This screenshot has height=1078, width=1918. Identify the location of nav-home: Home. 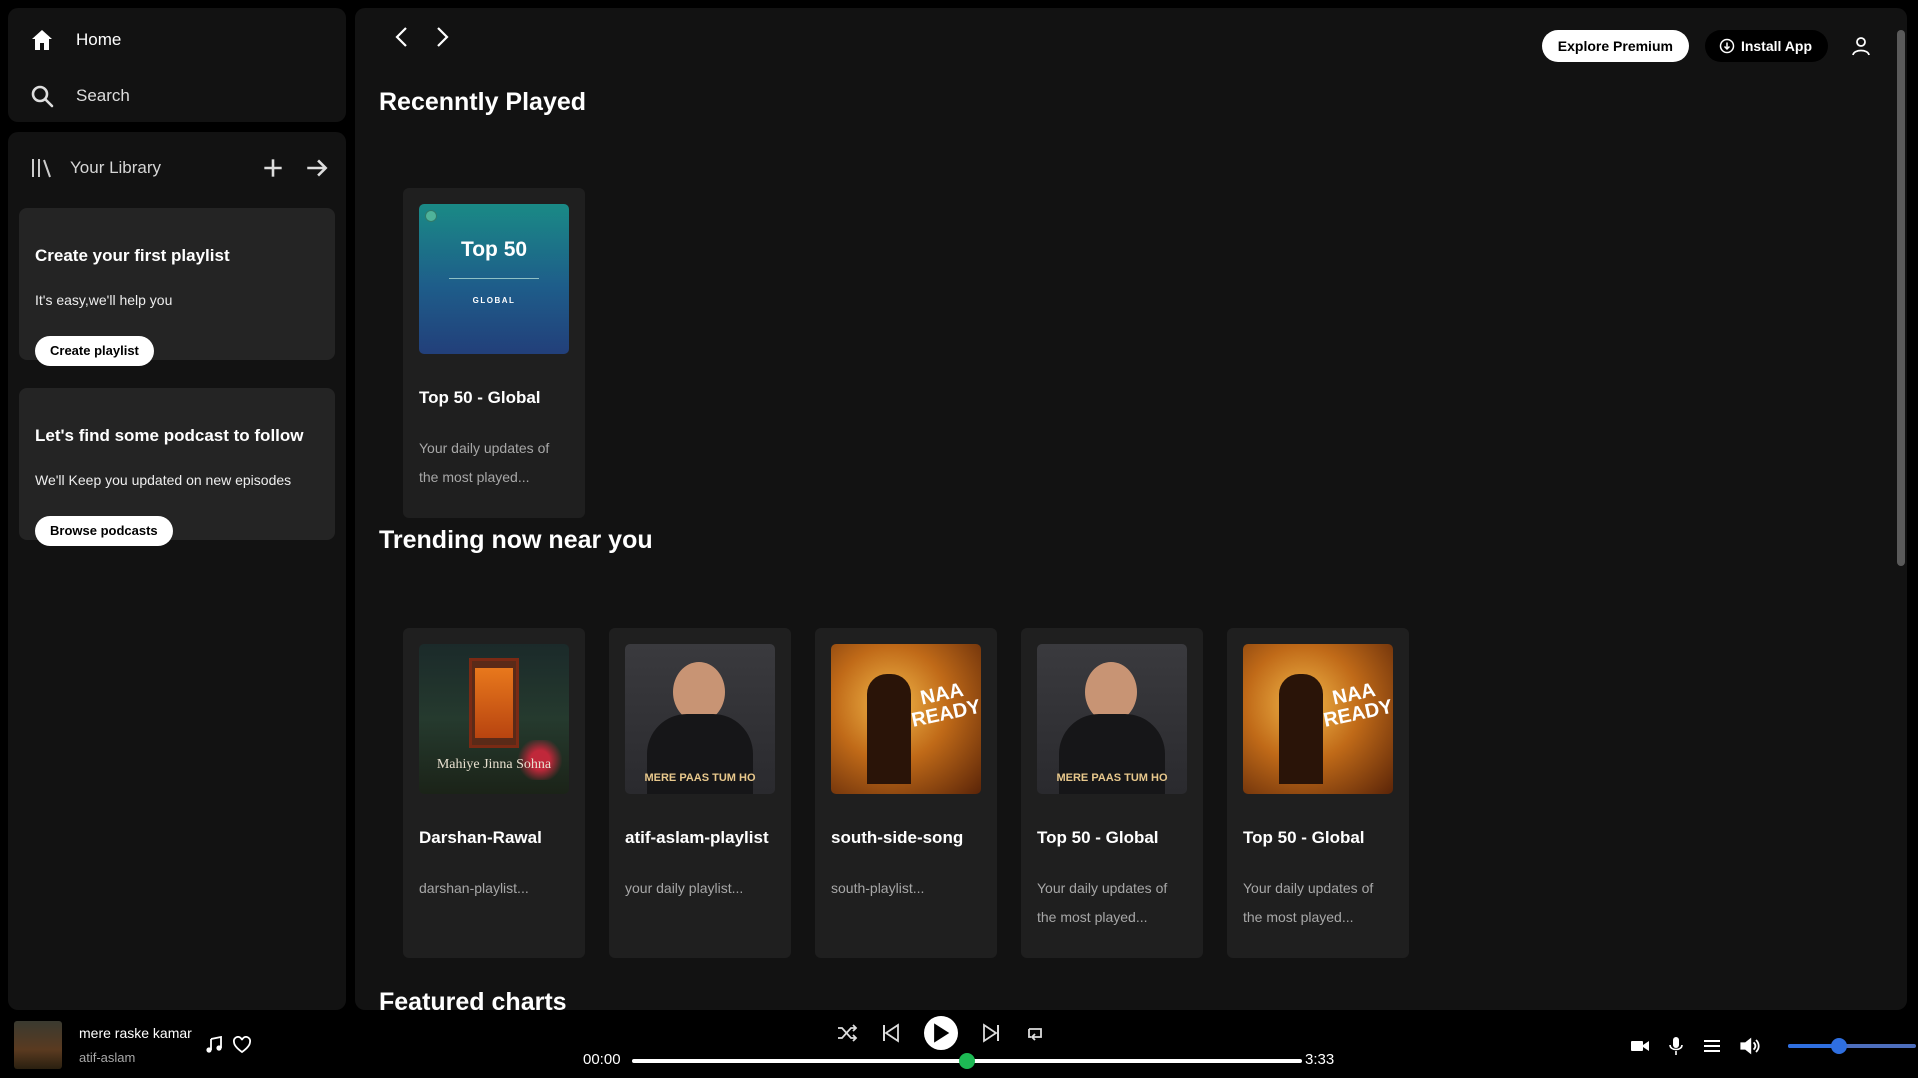
(75, 40).